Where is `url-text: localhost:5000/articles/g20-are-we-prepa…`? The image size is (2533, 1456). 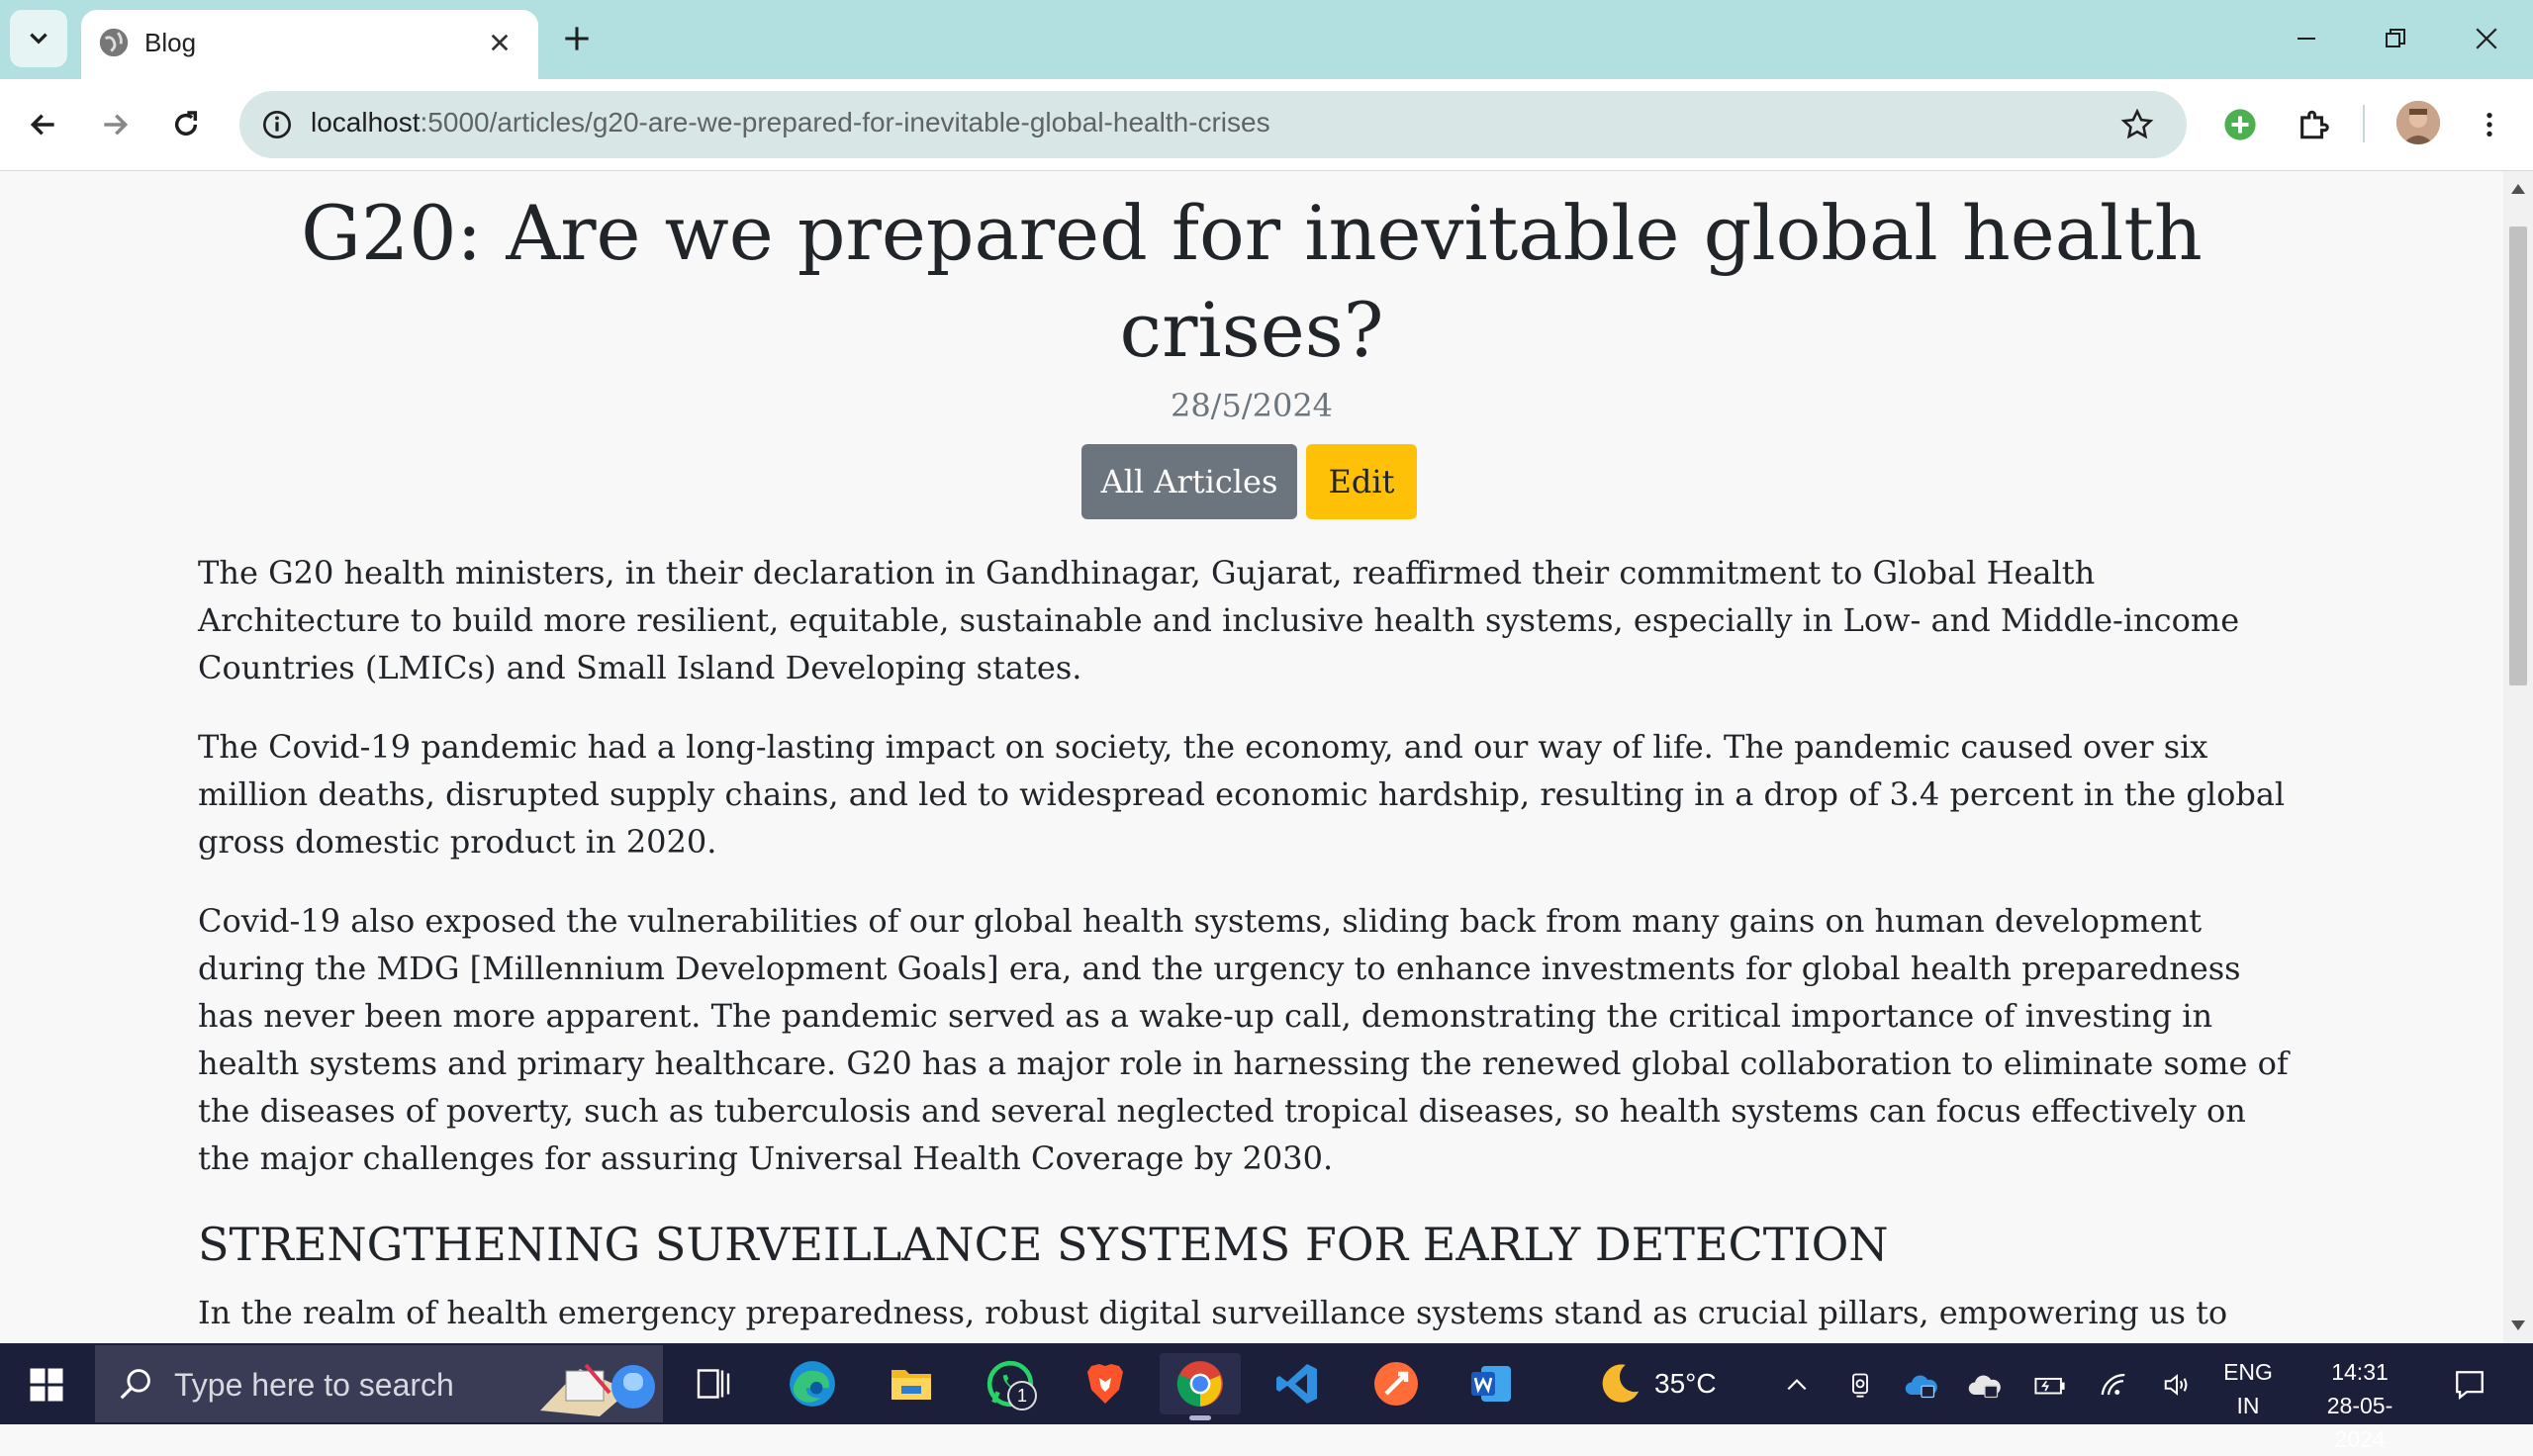
url-text: localhost:5000/articles/g20-are-we-prepa… is located at coordinates (790, 122).